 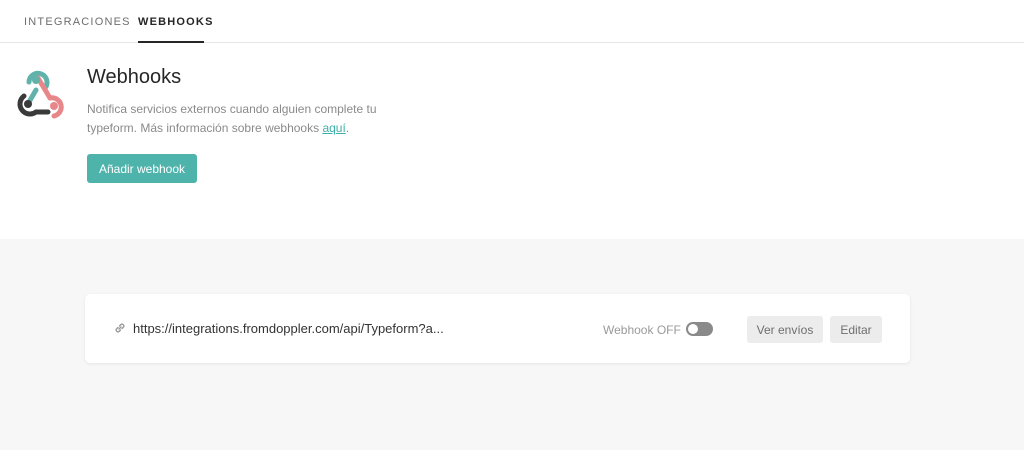 What do you see at coordinates (77, 22) in the screenshot?
I see `tab-integraciones: INTEGRACIONES` at bounding box center [77, 22].